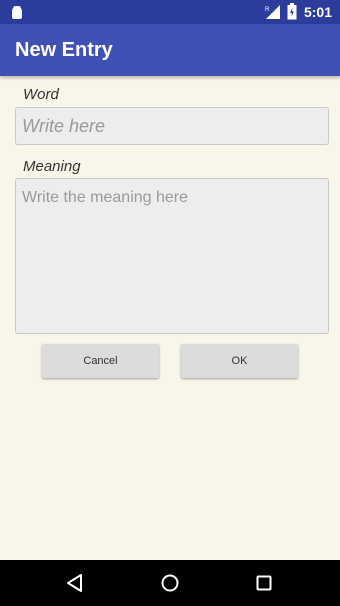  Describe the element at coordinates (264, 583) in the screenshot. I see `recent-apps-icon` at that location.